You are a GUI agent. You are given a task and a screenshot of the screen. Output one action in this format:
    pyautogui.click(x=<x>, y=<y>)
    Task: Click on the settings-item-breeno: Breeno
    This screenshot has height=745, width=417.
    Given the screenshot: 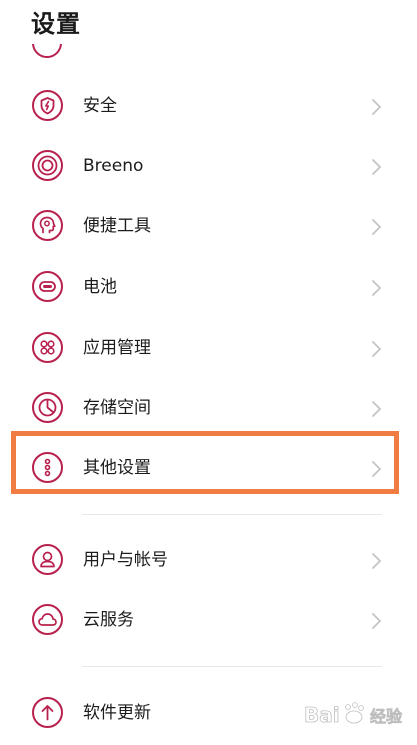 What is the action you would take?
    pyautogui.click(x=208, y=166)
    